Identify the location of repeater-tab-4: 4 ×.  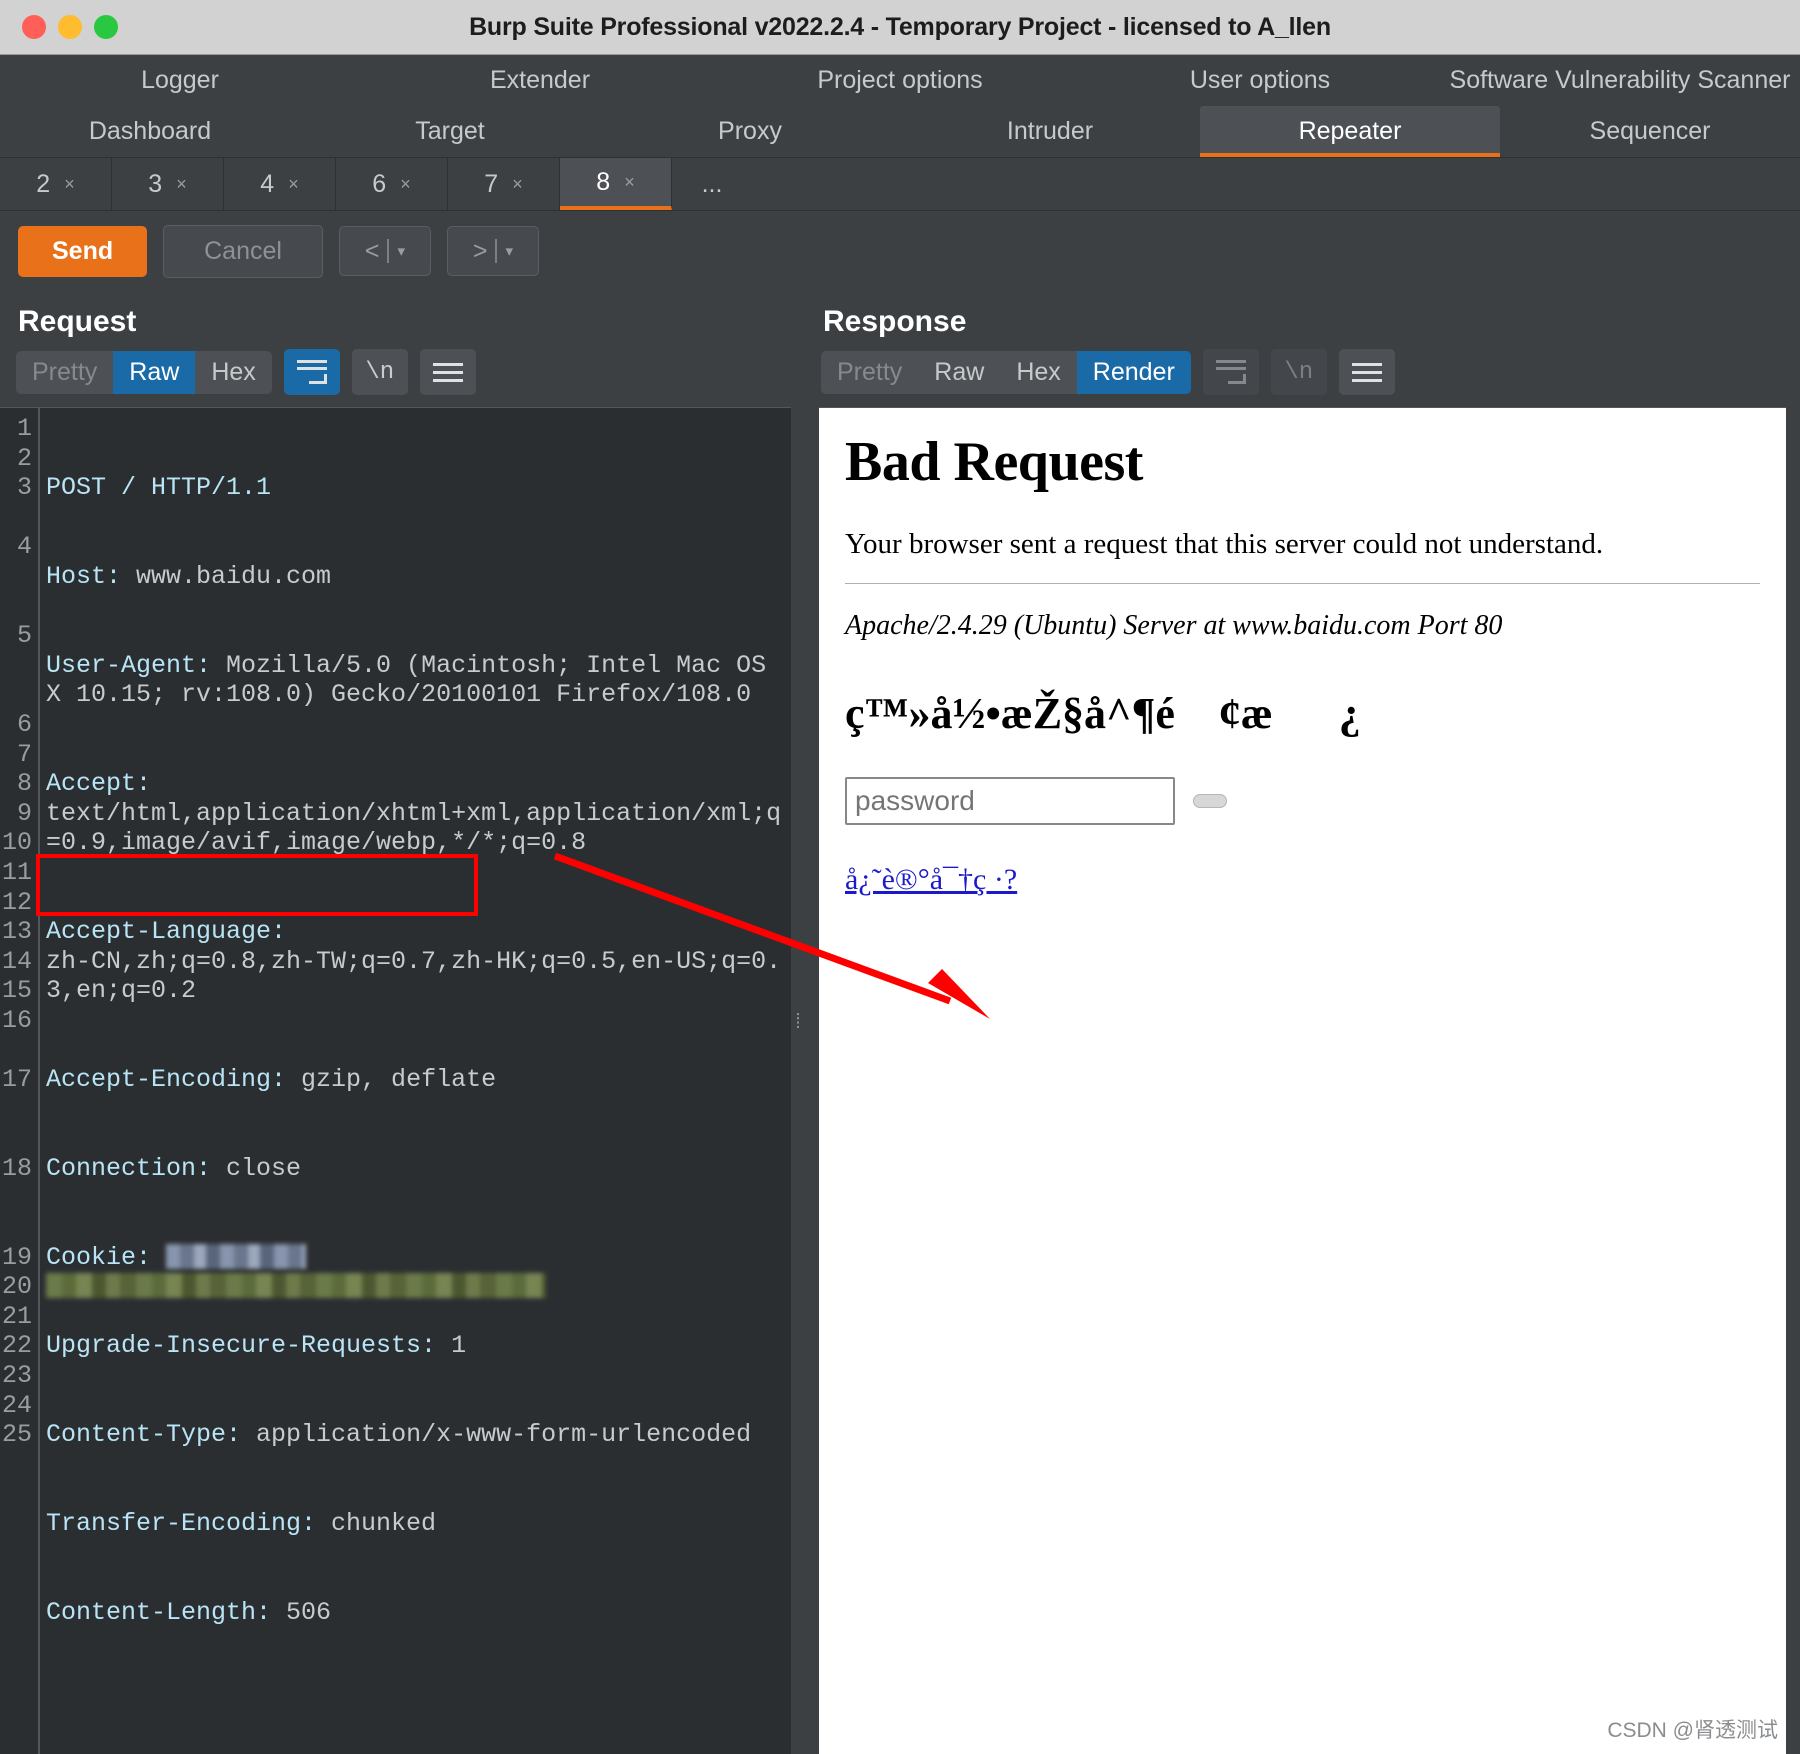
(280, 184).